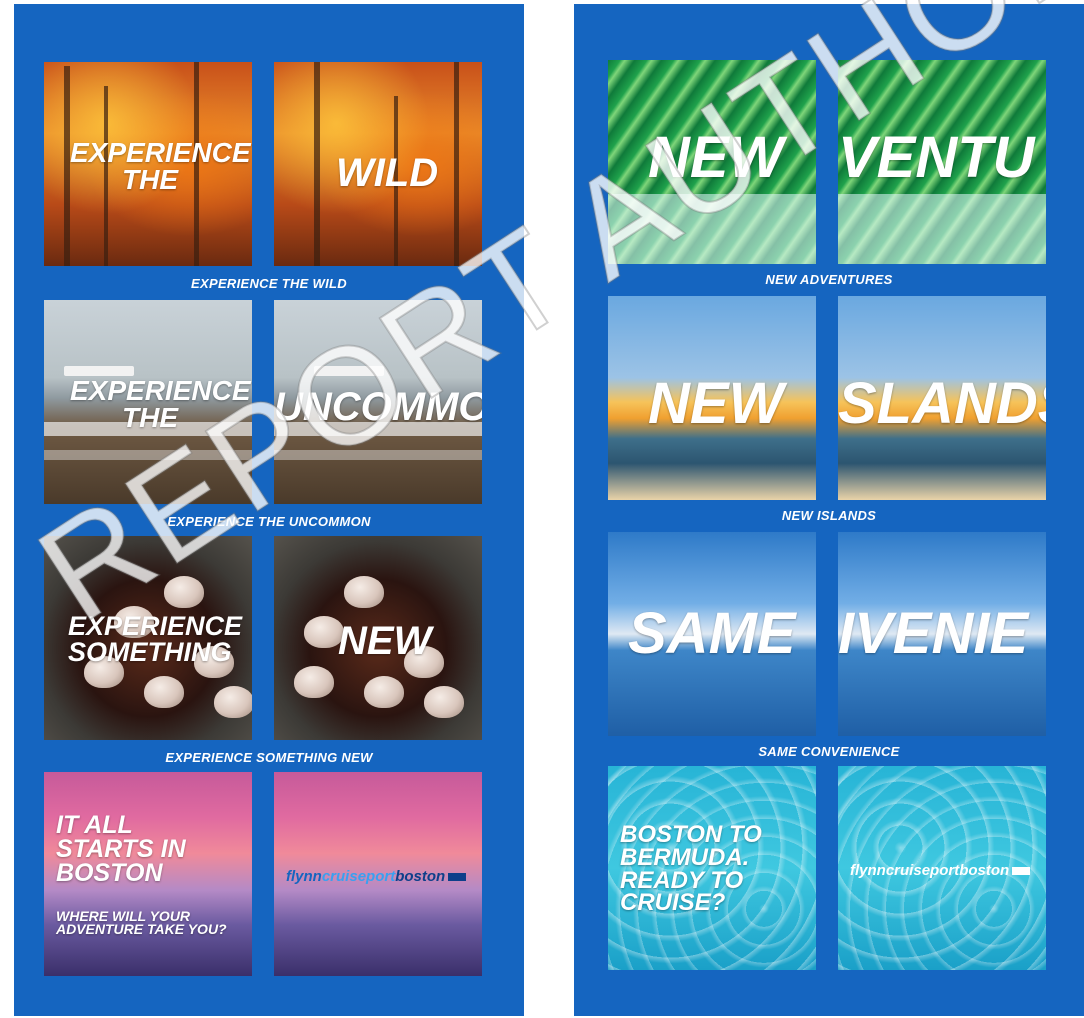 This screenshot has width=1084, height=1018. I want to click on tile-headline: BOSTON TO BERMUDA. READY TO CRUISE?, so click(691, 869).